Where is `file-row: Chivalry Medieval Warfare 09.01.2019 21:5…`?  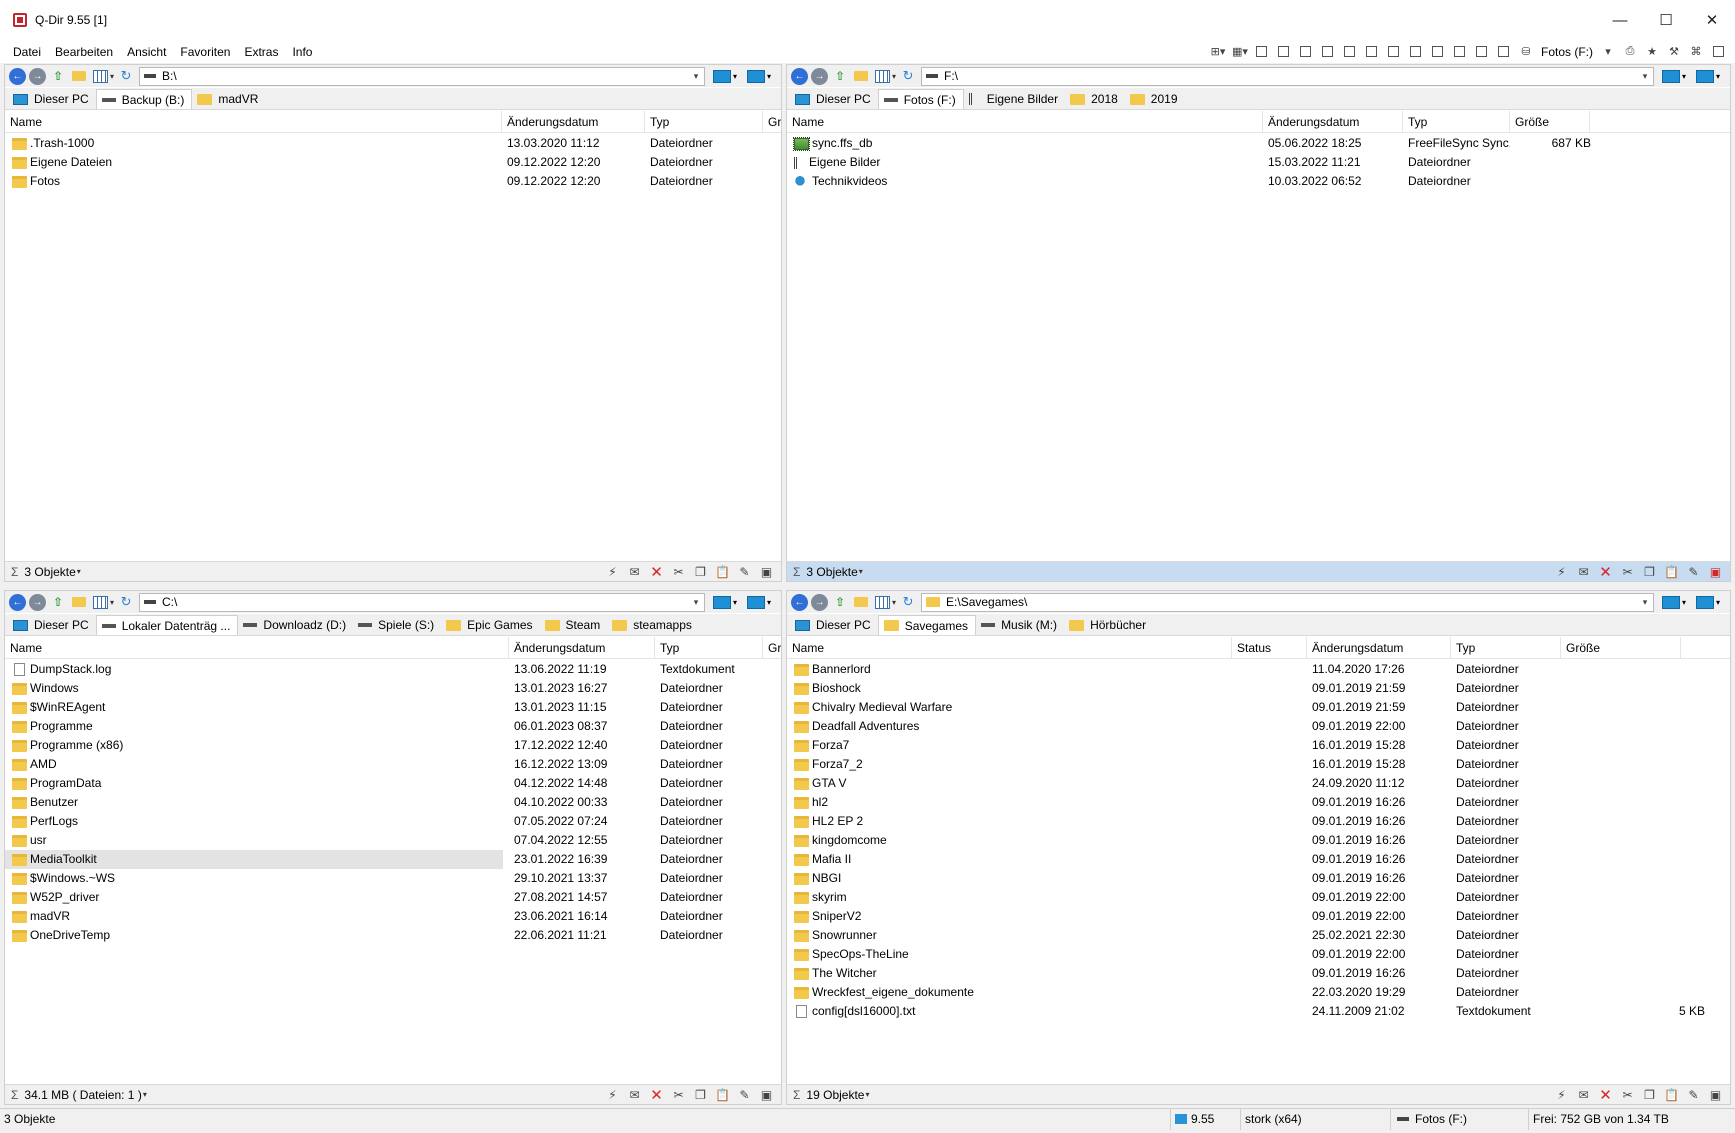 file-row: Chivalry Medieval Warfare 09.01.2019 21:5… is located at coordinates (1258, 707).